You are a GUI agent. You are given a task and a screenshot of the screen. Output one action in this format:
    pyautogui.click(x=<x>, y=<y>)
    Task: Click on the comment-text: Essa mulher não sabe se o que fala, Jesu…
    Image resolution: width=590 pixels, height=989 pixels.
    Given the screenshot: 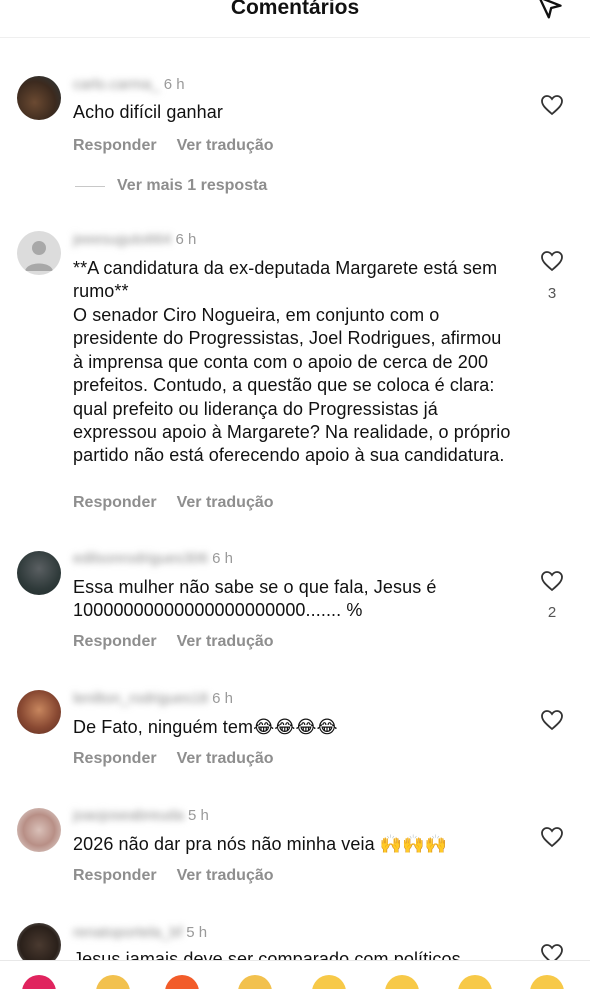 What is the action you would take?
    pyautogui.click(x=255, y=599)
    